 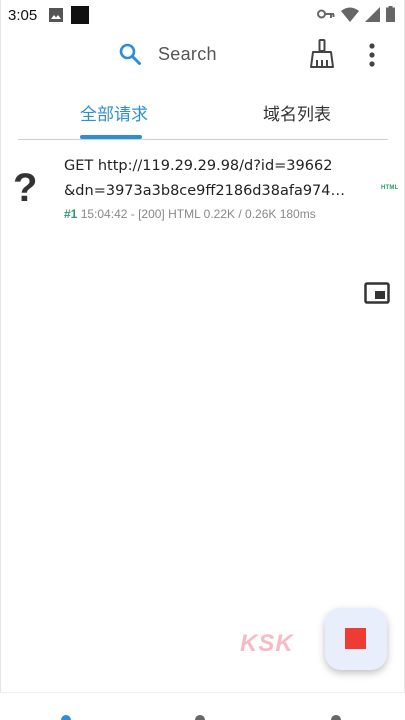 I want to click on app-square-icon, so click(x=80, y=15).